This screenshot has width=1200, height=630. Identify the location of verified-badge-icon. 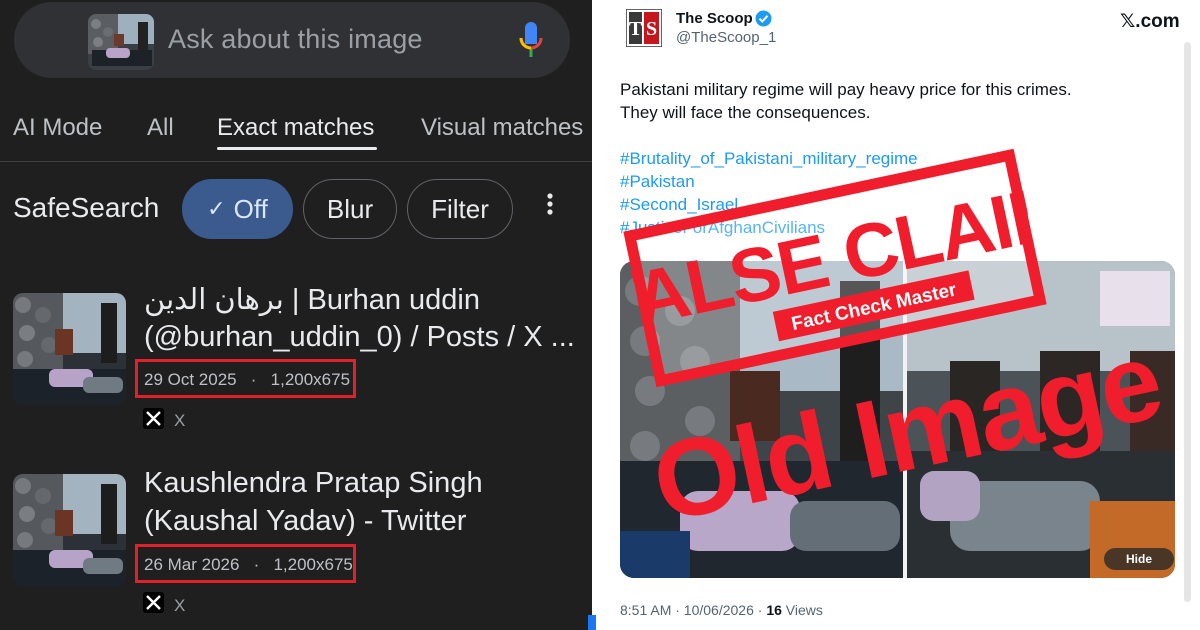
(763, 18).